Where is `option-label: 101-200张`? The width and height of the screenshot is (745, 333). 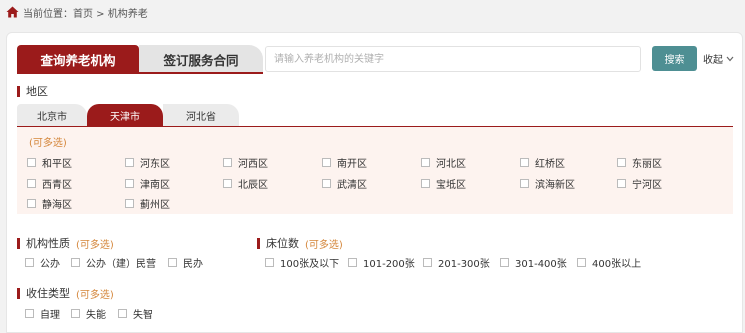 option-label: 101-200张 is located at coordinates (389, 264).